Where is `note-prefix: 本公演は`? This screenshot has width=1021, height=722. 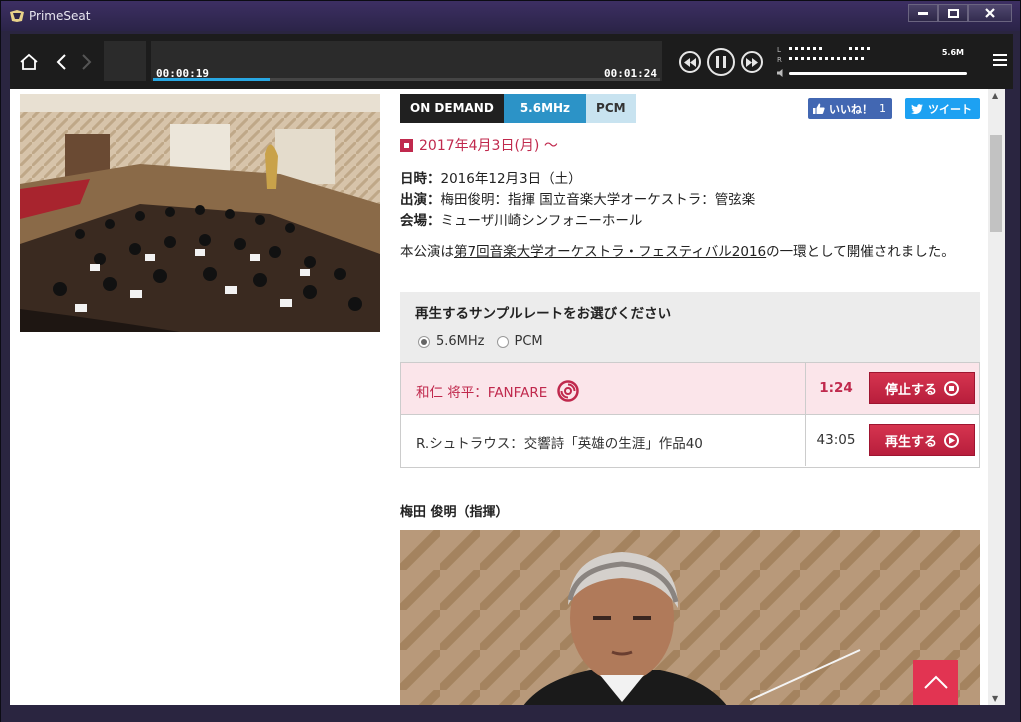
note-prefix: 本公演は is located at coordinates (427, 252).